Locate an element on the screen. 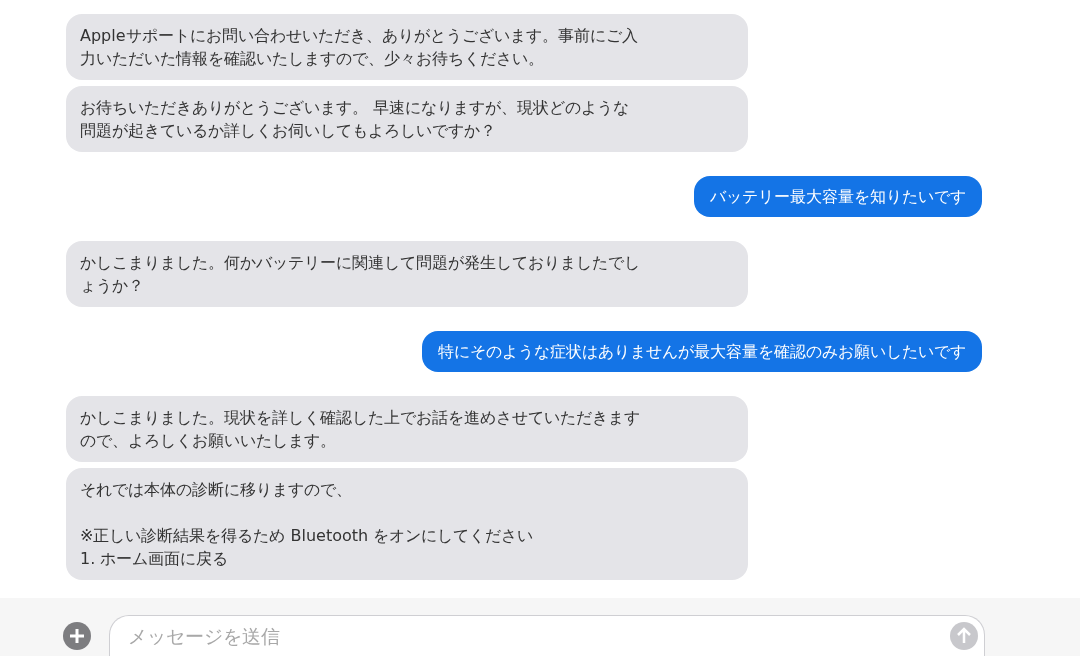  message-bubble: お待ちいただきありがとうございます。 早速になりますが、現状どのような問題が起きているか詳しくお伺いしてもよろしいですか？ is located at coordinates (407, 119).